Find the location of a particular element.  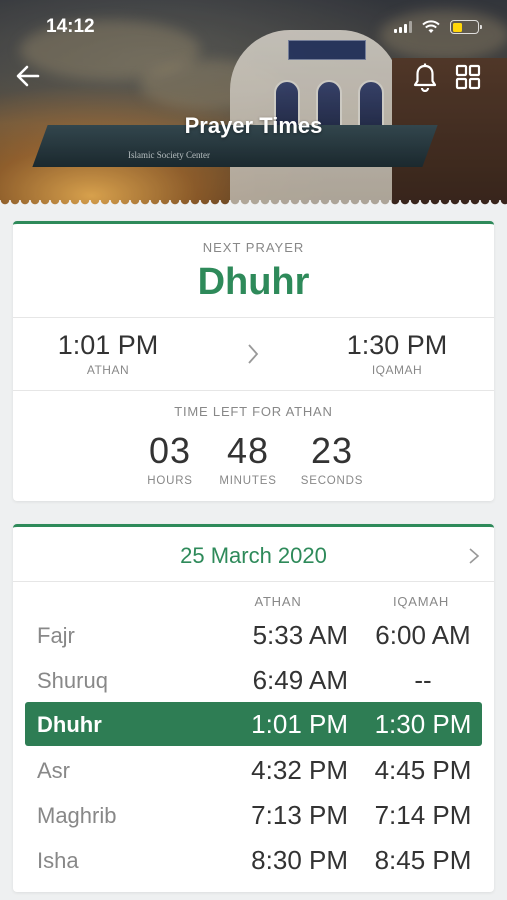

prayer-row-dhuhr-highlighted: Dhuhr 1:01 PM 1:30 PM is located at coordinates (253, 724).